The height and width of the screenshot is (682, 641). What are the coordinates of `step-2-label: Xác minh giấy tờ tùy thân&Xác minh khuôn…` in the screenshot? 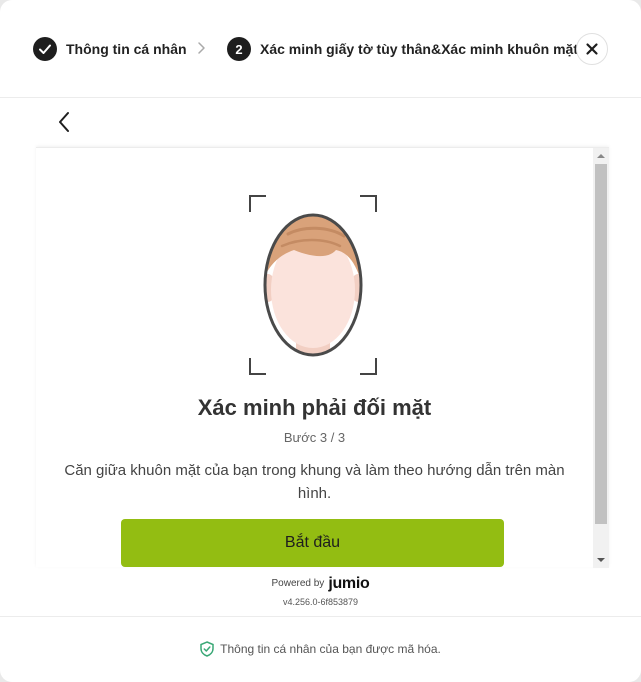 It's located at (419, 49).